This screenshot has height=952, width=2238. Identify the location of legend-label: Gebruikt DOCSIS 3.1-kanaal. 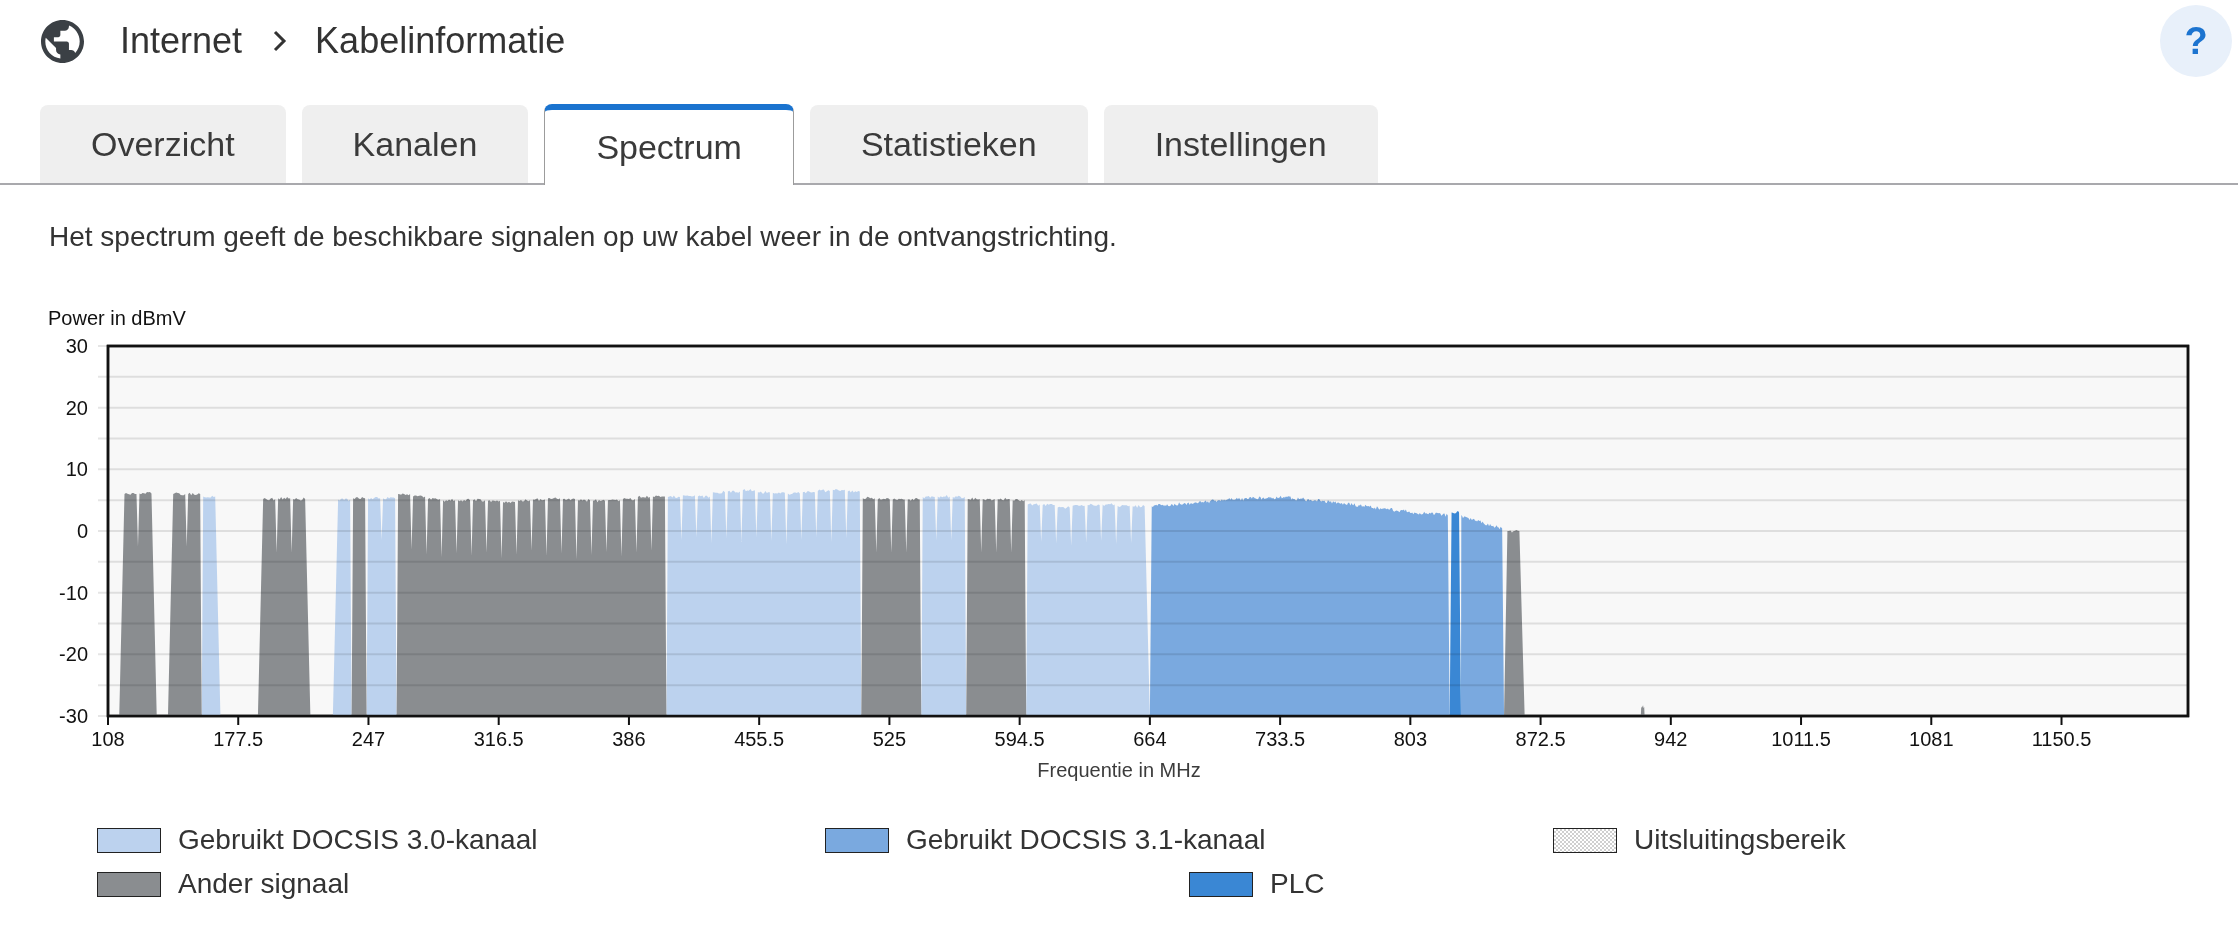
(1086, 840).